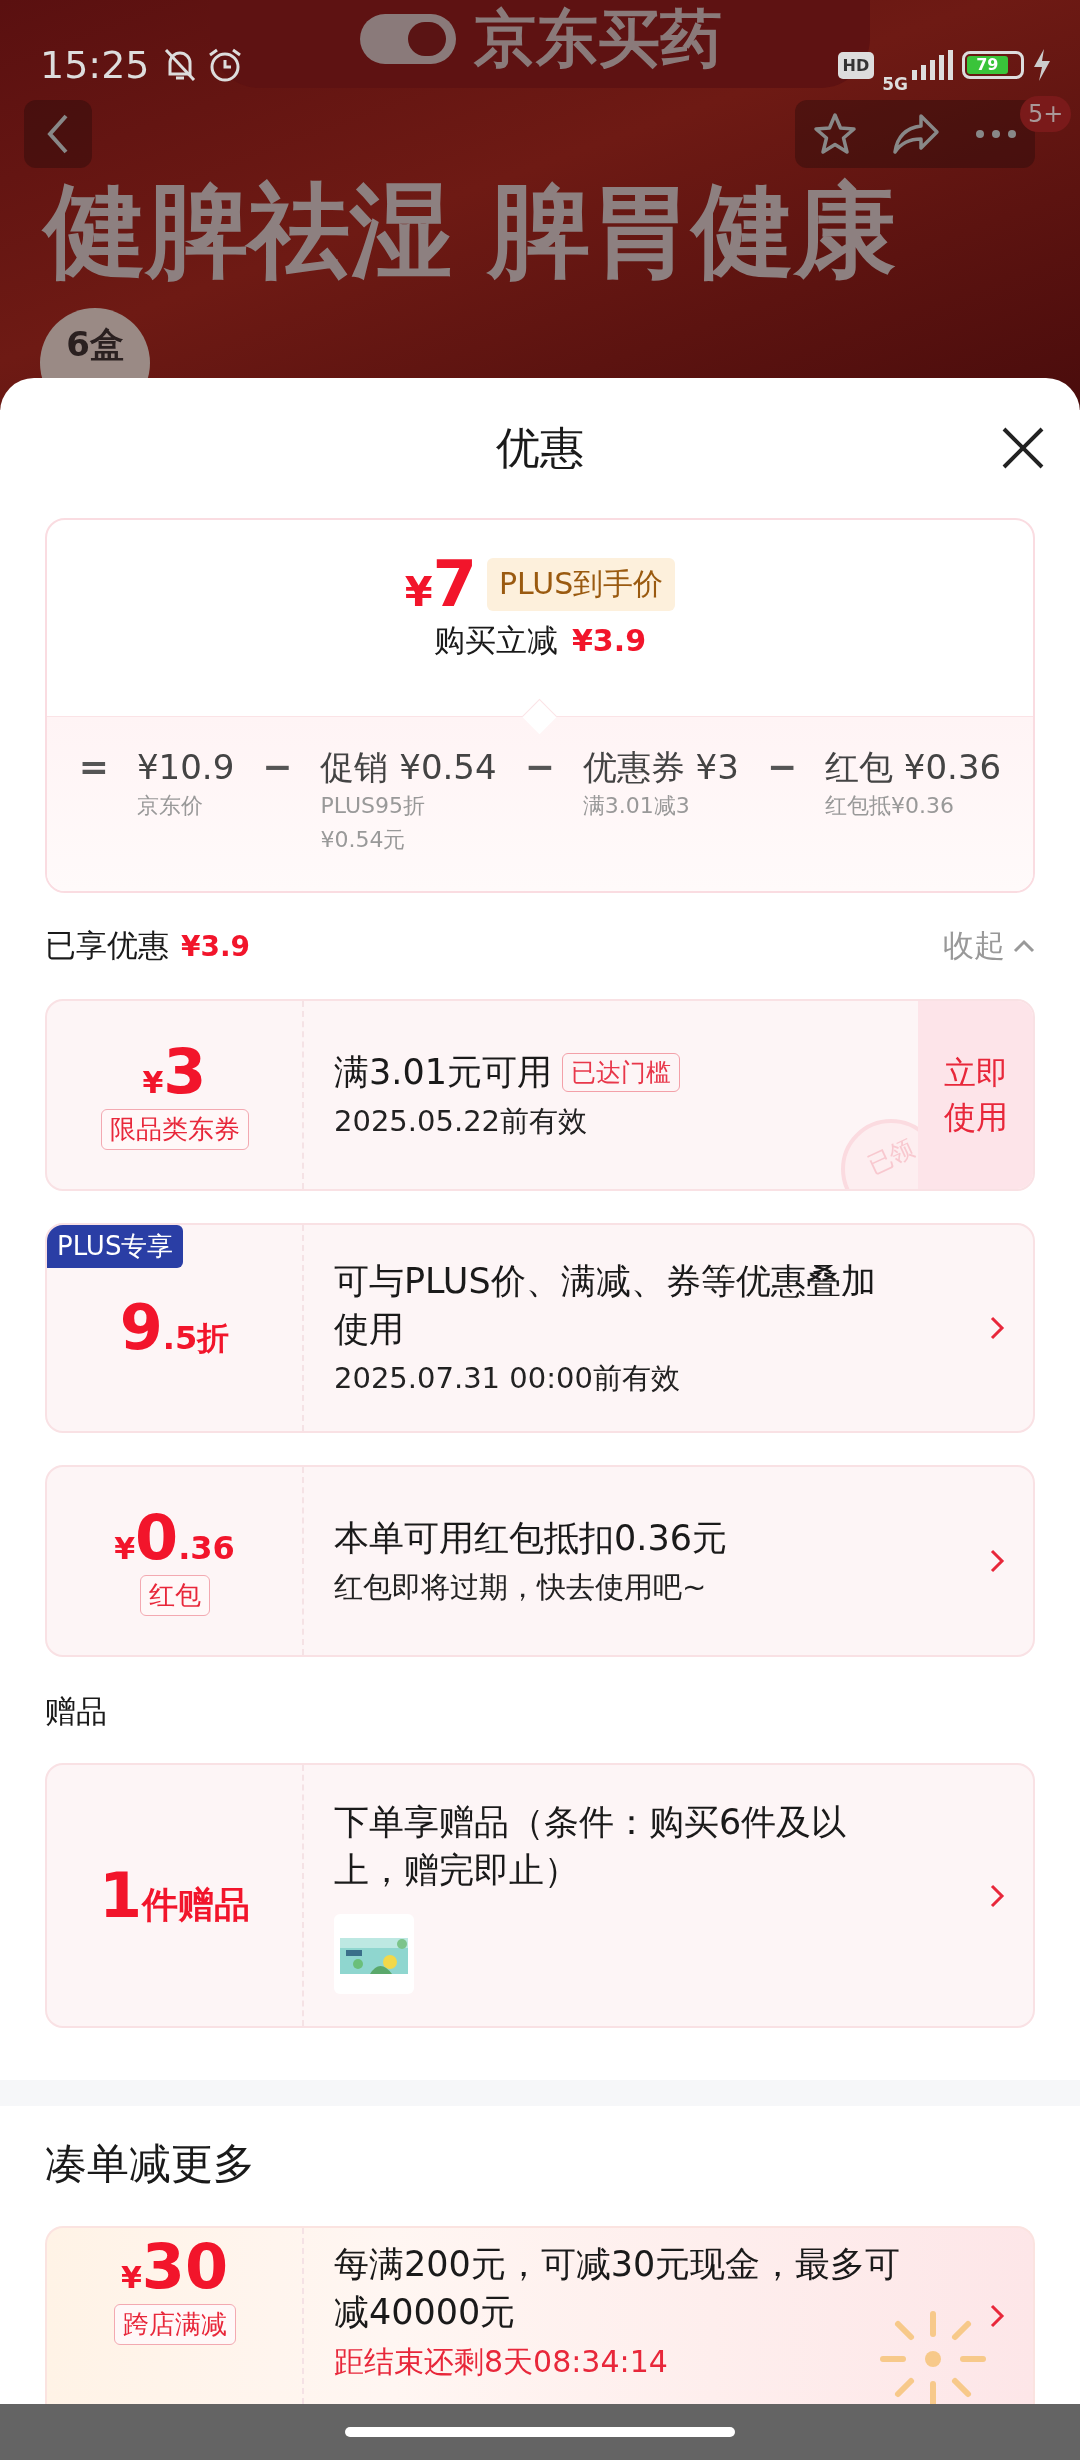  Describe the element at coordinates (150, 2164) in the screenshot. I see `section-heading: 凑单减更多` at that location.